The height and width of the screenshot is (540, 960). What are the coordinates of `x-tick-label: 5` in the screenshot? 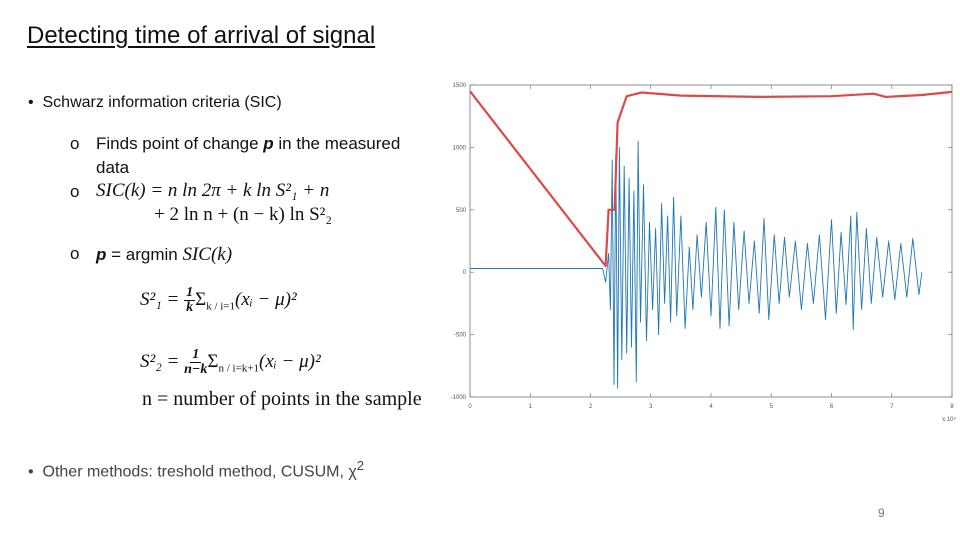 It's located at (772, 407).